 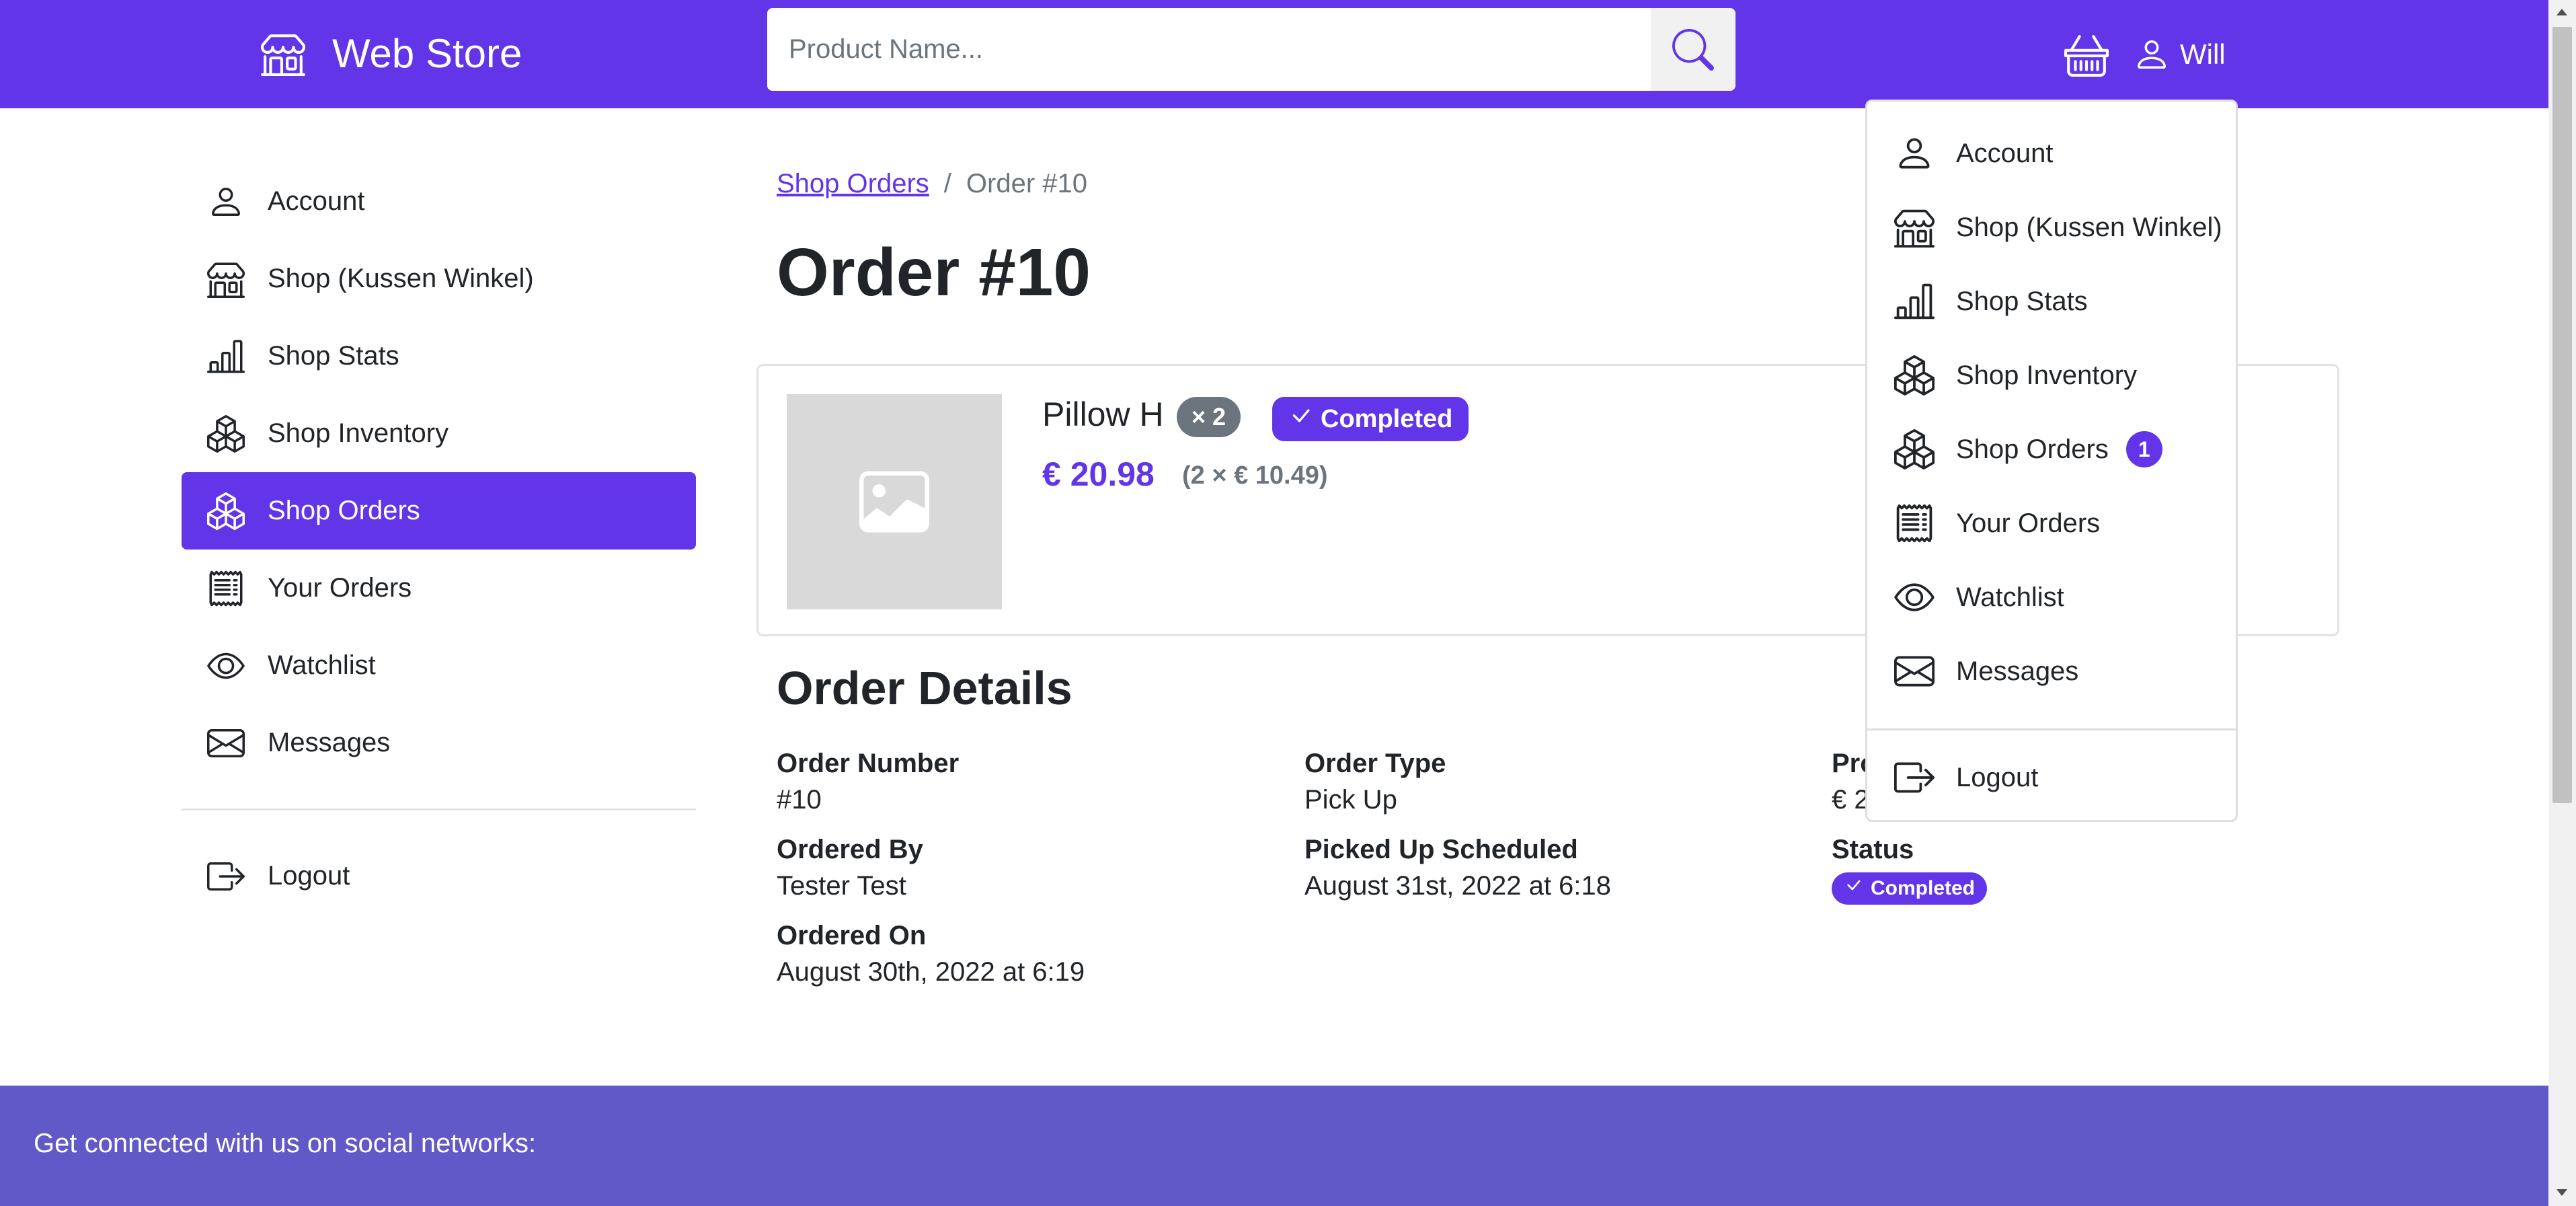 I want to click on envelope-icon, so click(x=226, y=743).